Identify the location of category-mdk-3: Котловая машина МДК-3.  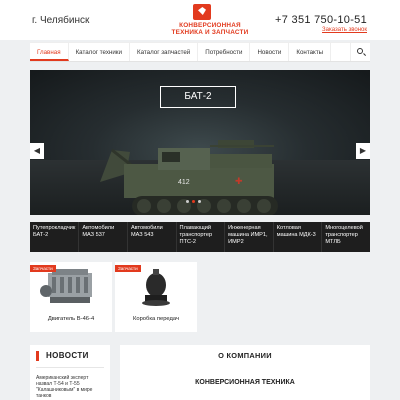
(298, 237).